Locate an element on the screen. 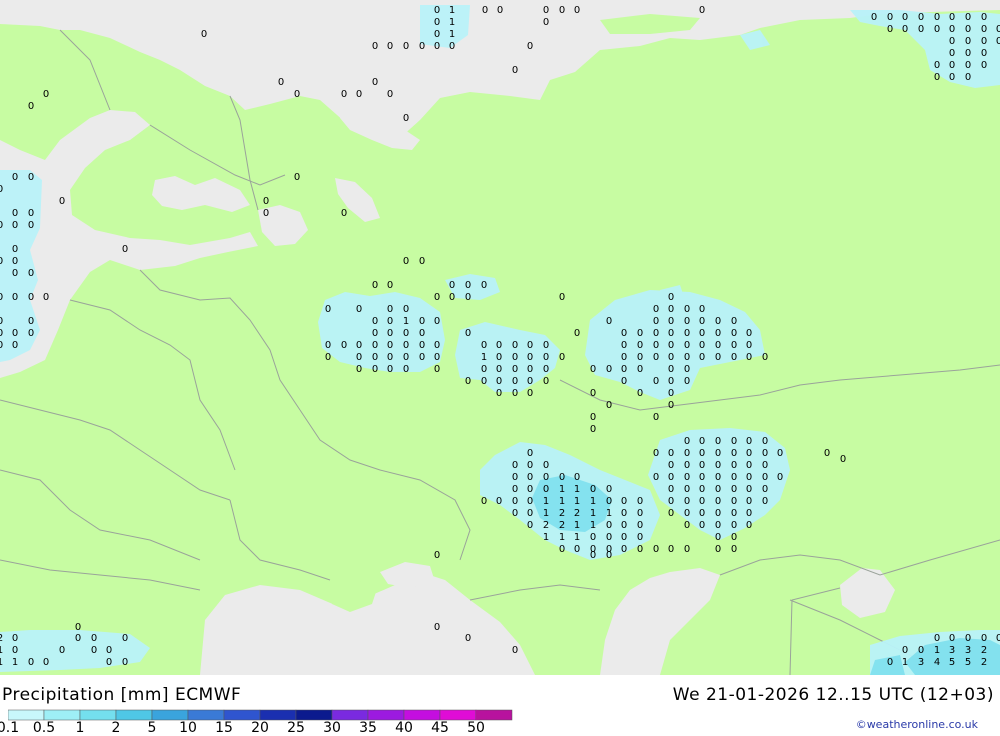  scale-tick-label: 2 is located at coordinates (116, 728).